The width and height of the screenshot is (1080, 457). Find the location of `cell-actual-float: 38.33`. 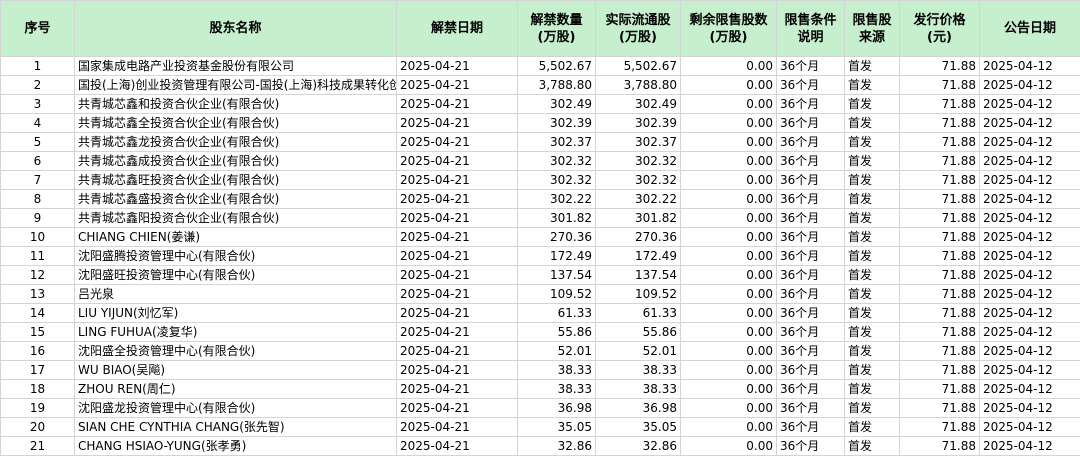

cell-actual-float: 38.33 is located at coordinates (638, 389).